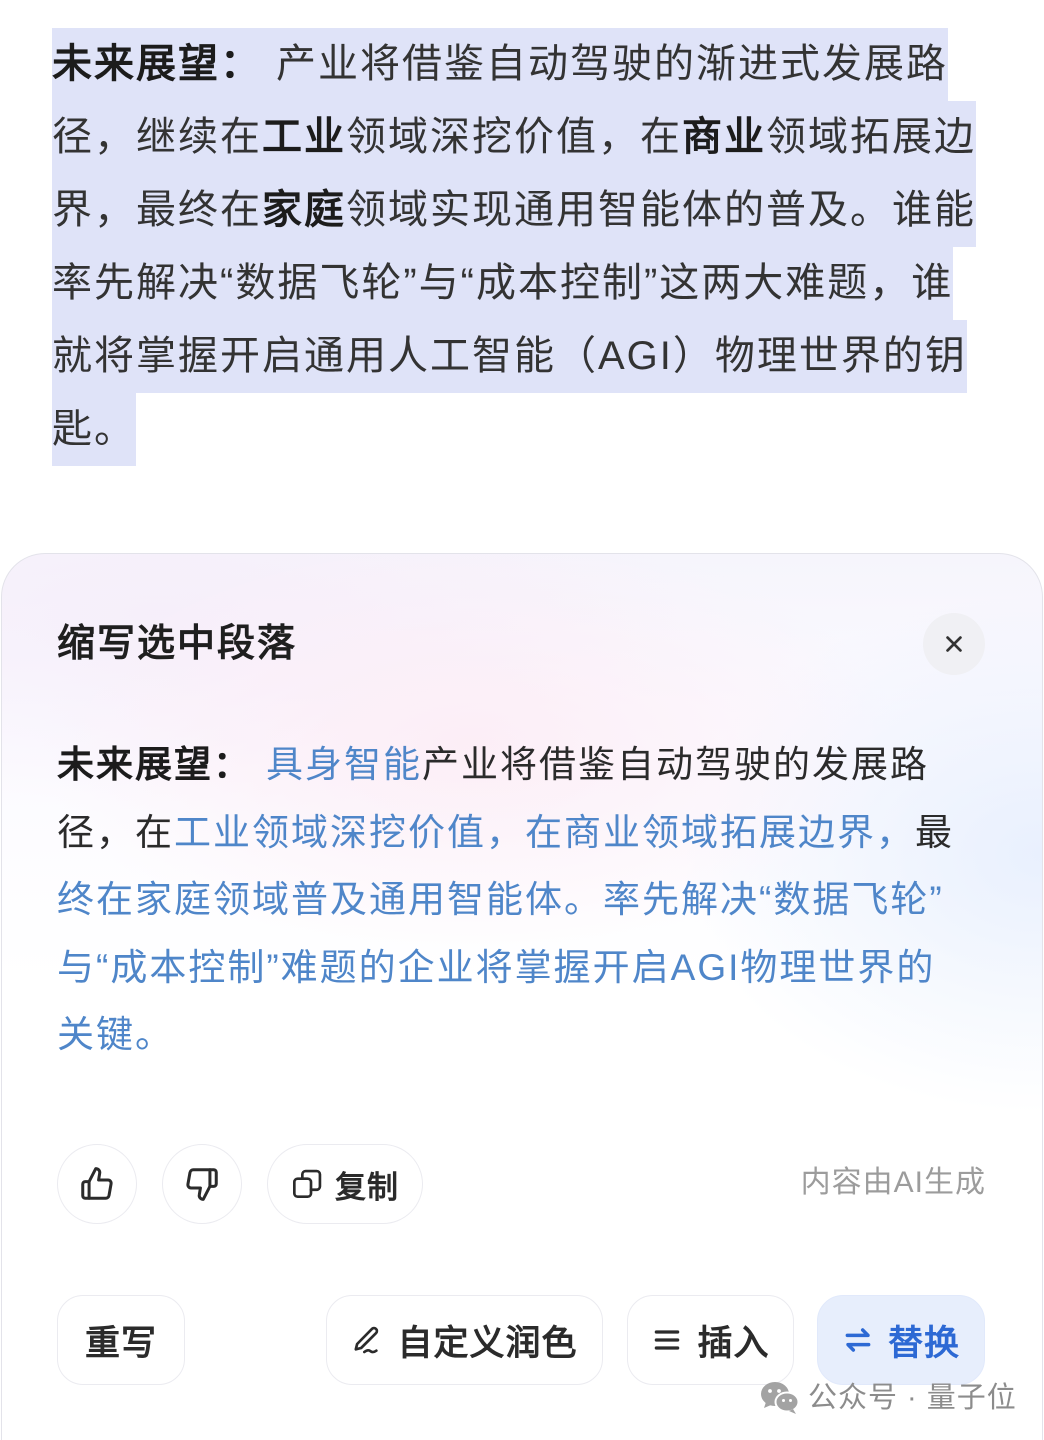 The height and width of the screenshot is (1440, 1044). I want to click on selection-highlight: 就将掌握开启通用人工智能（AGI）物理世界的钥, so click(509, 356).